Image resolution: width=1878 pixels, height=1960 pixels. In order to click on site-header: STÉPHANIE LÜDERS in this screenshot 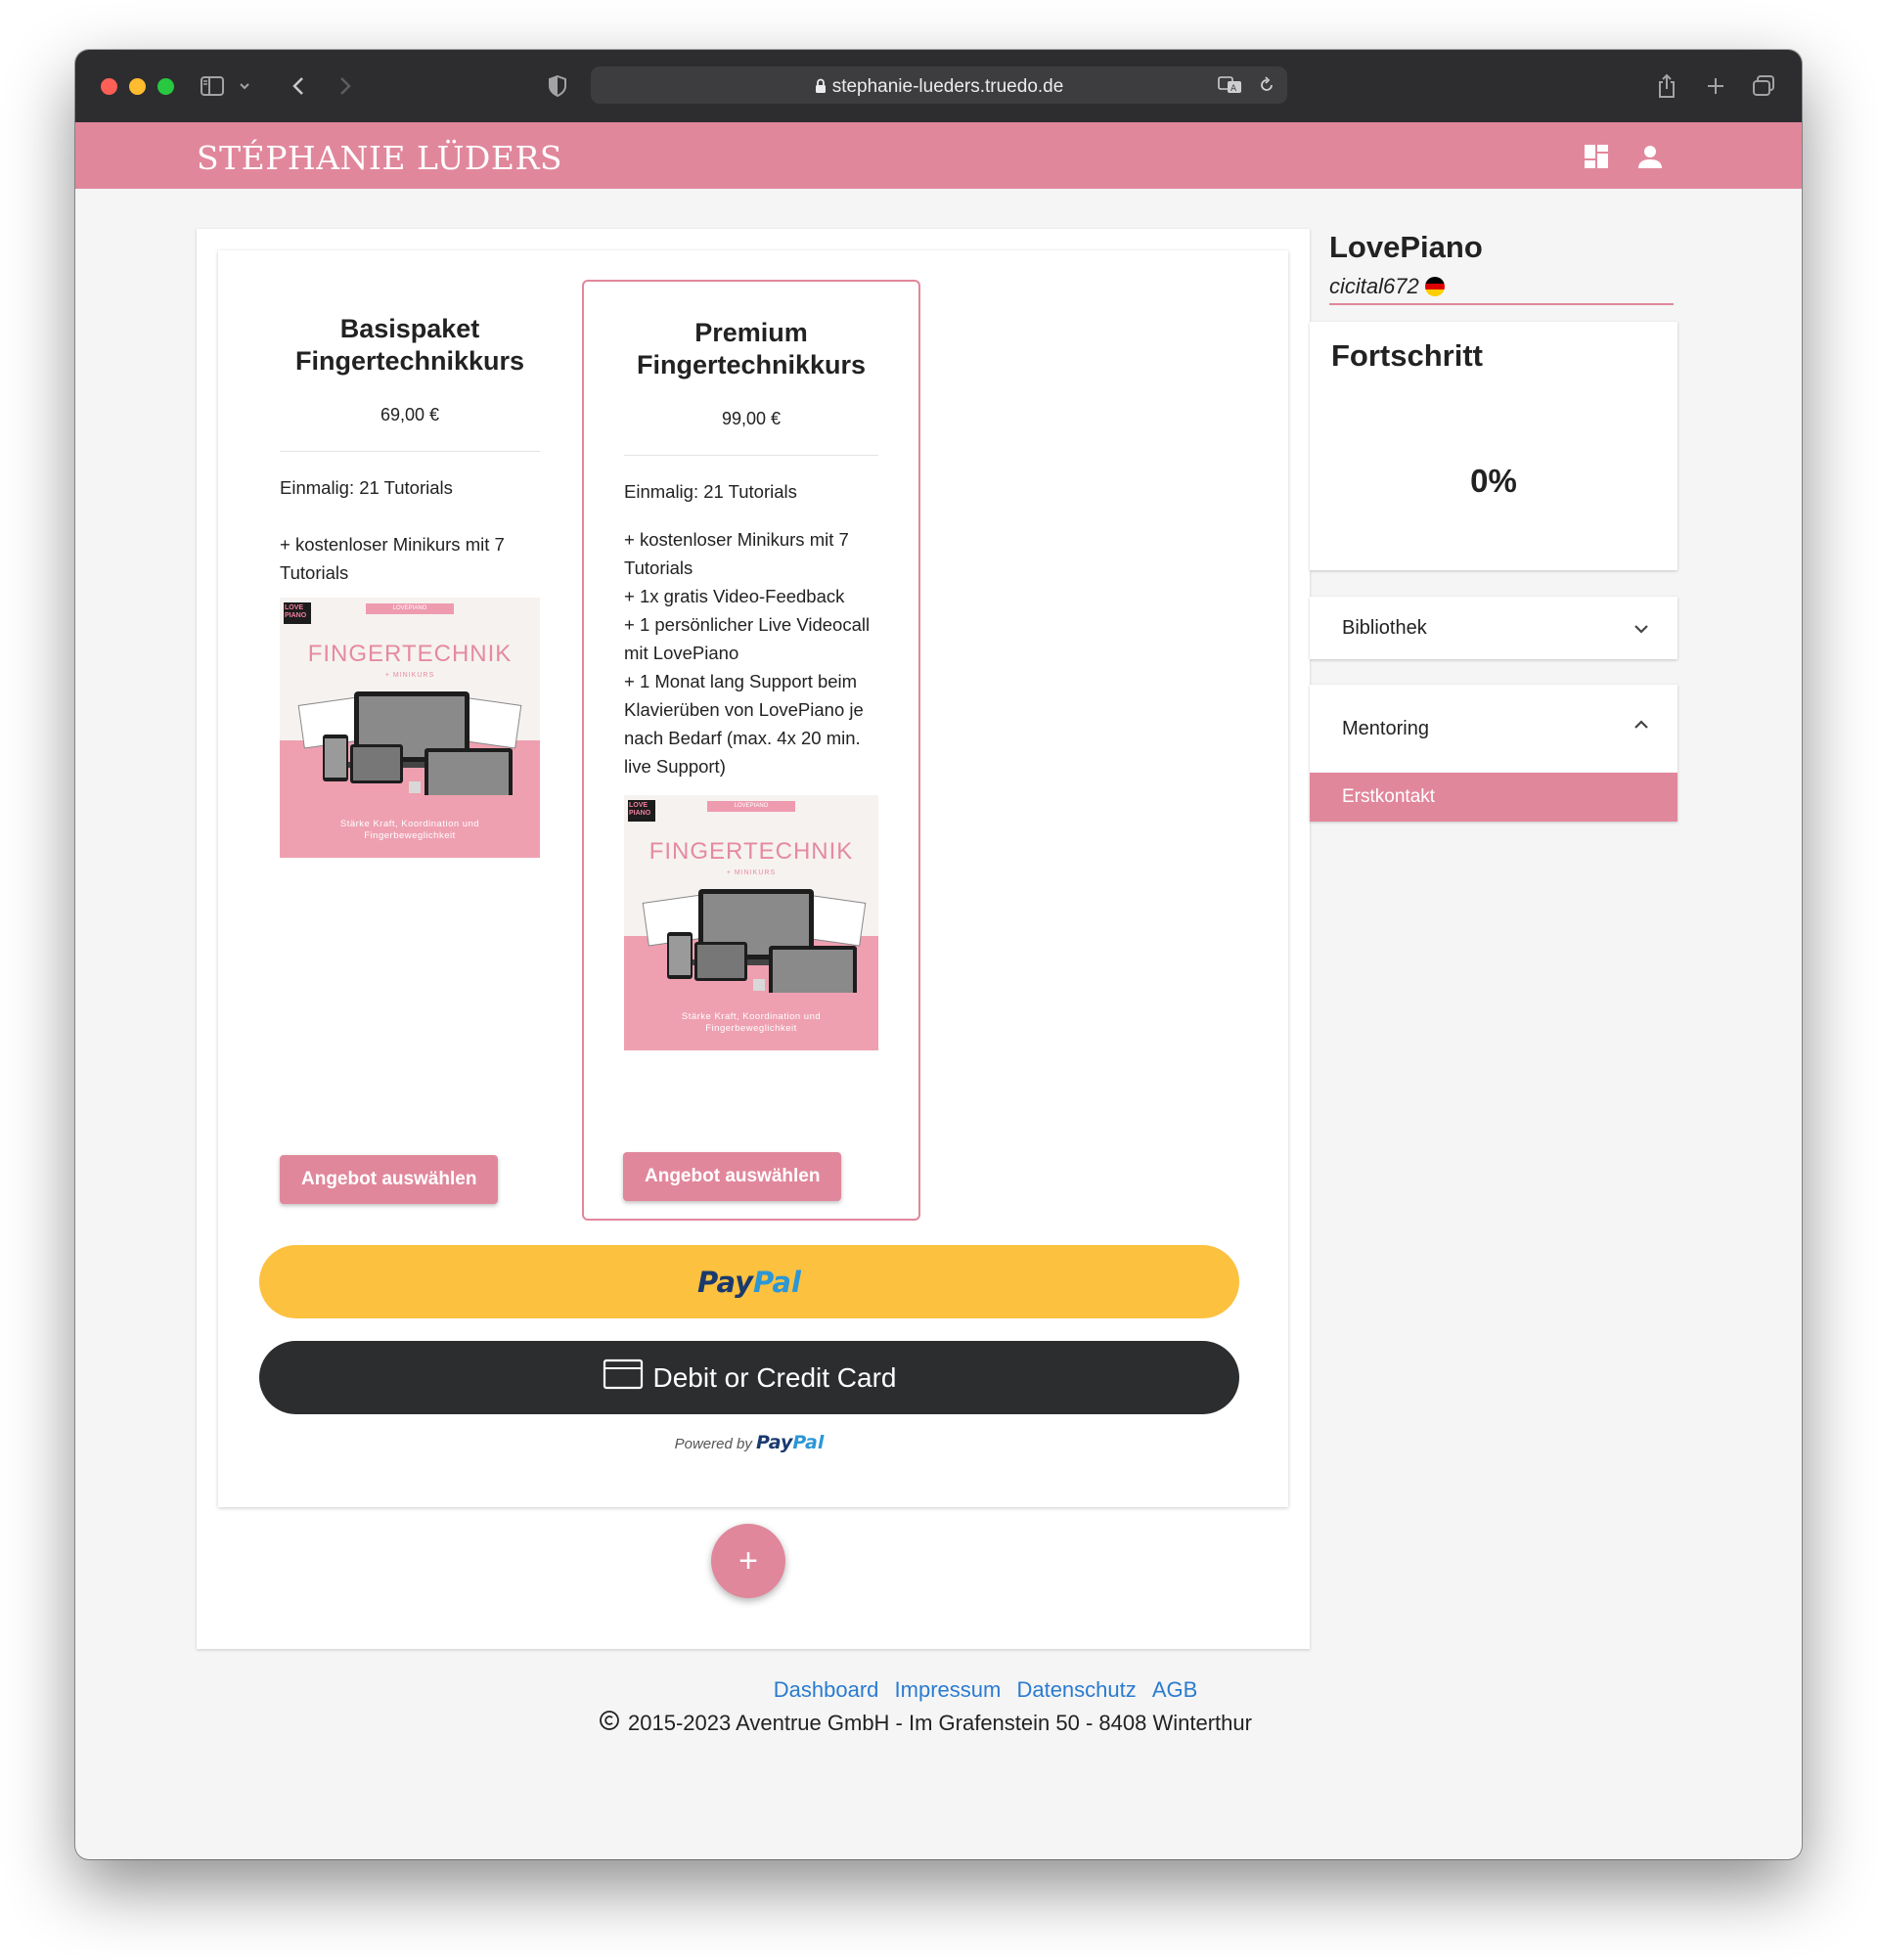, I will do `click(938, 155)`.